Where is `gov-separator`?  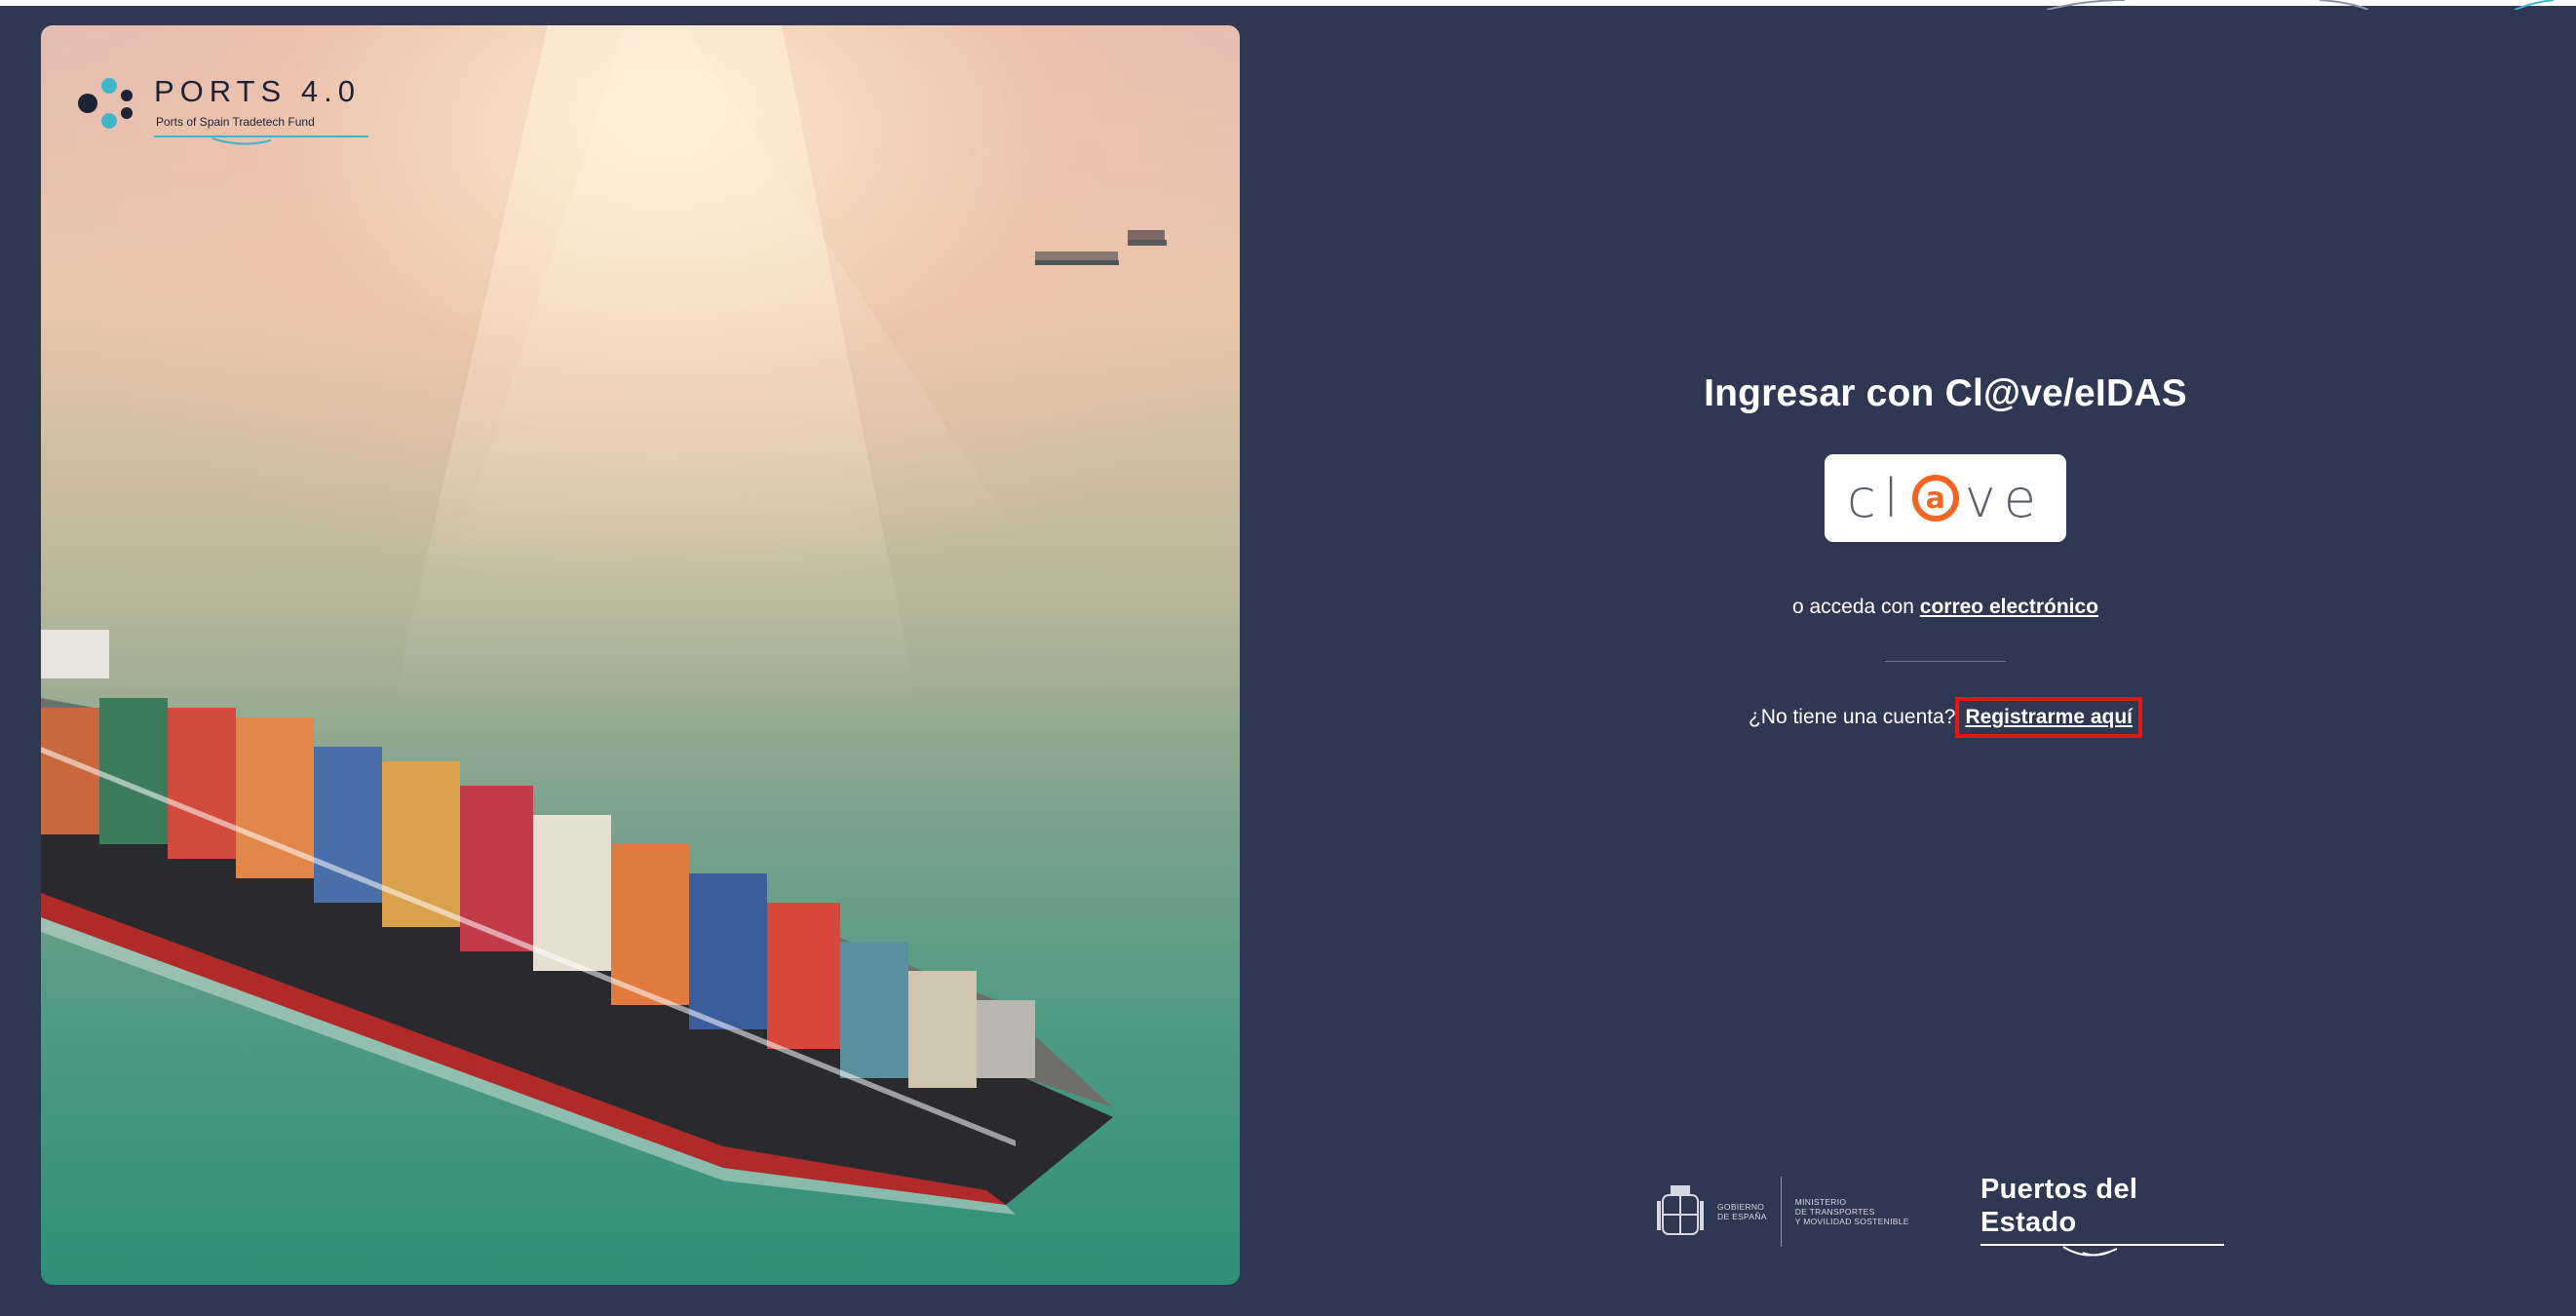 gov-separator is located at coordinates (1781, 1212).